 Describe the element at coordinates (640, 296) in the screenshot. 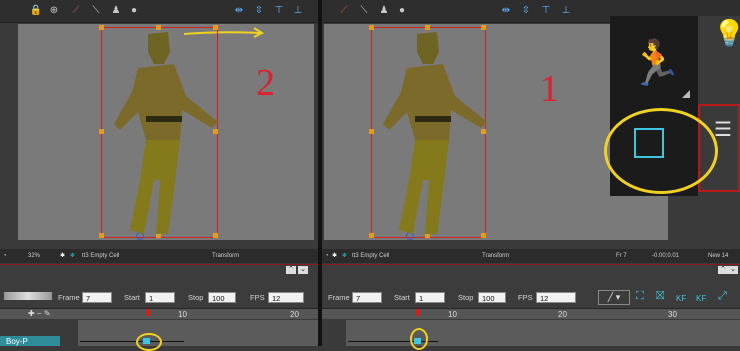

I see `keyframe-add-icon: ⛶` at that location.